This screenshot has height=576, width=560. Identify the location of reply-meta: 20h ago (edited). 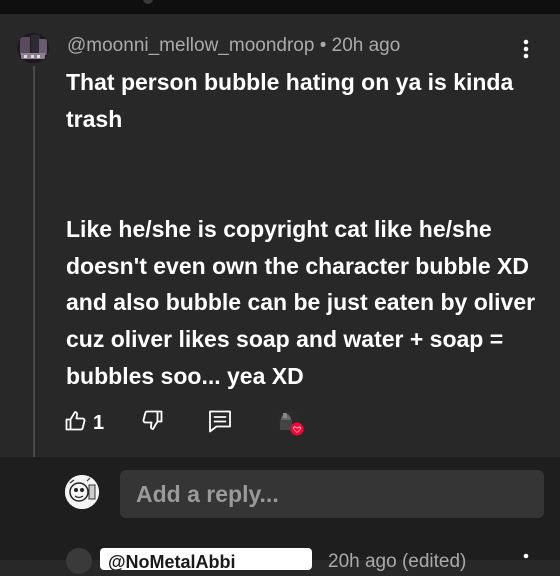
(397, 561).